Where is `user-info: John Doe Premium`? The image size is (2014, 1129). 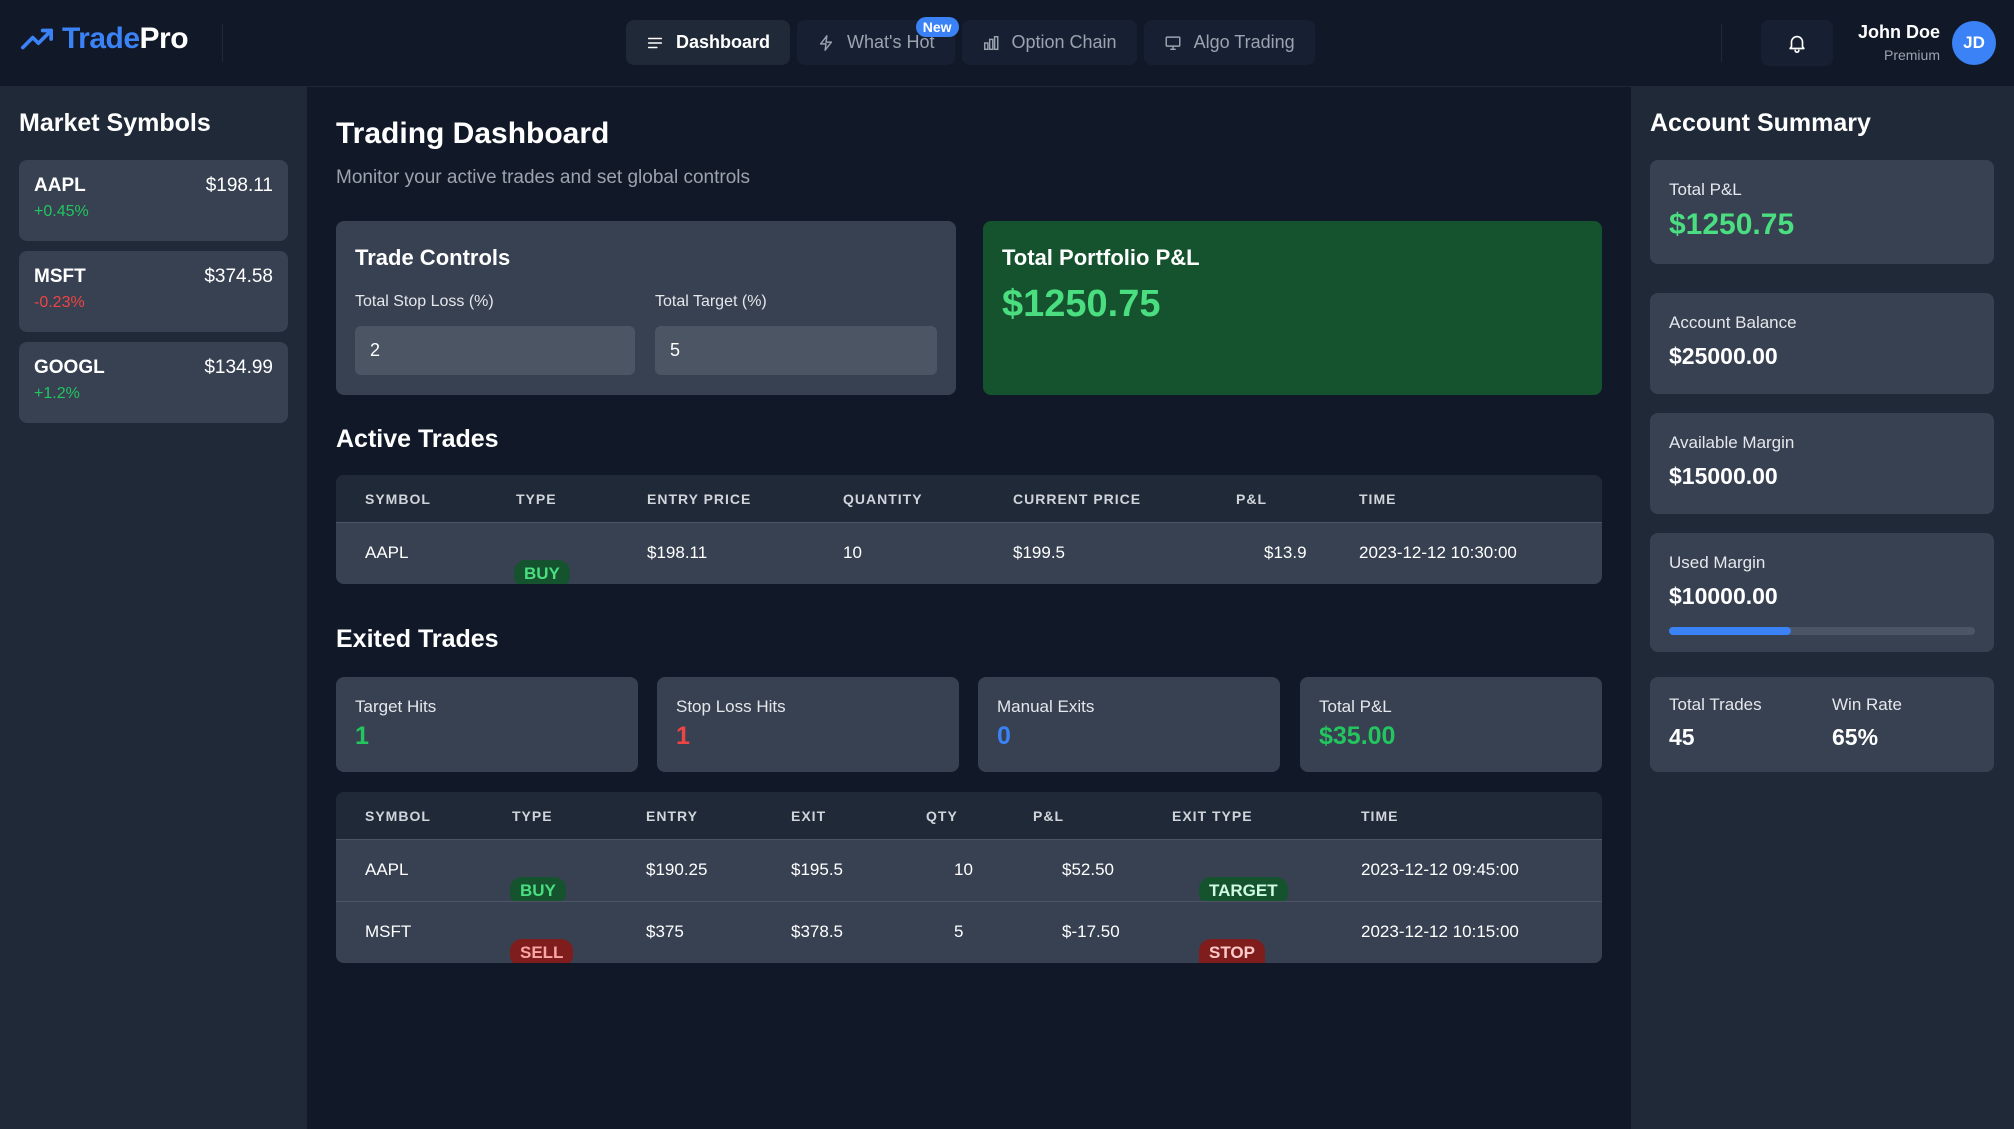 user-info: John Doe Premium is located at coordinates (1899, 42).